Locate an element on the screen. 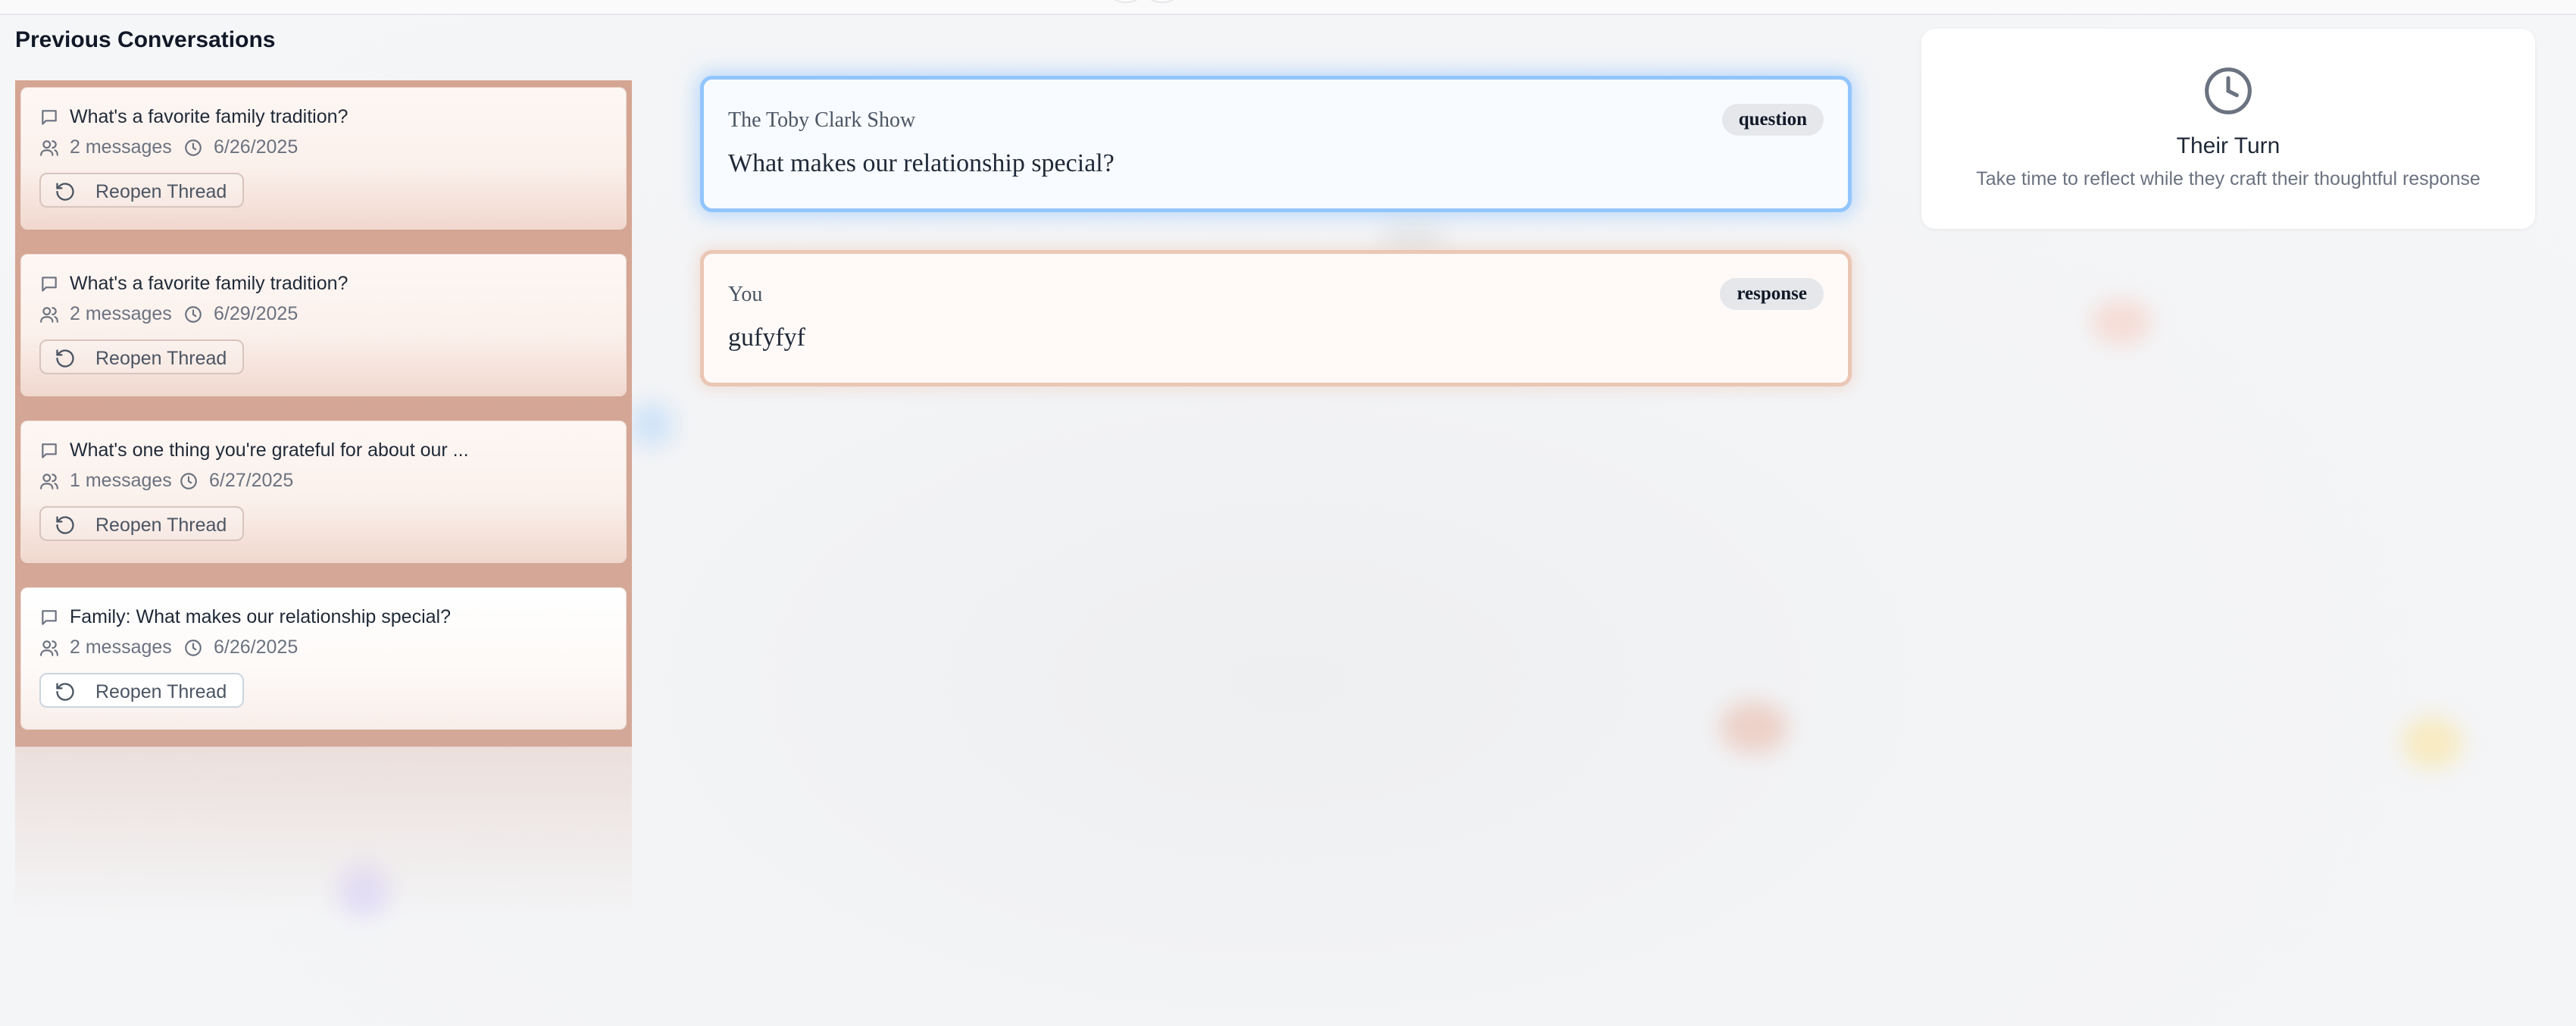  thread-date: 6/27/2025 is located at coordinates (251, 480).